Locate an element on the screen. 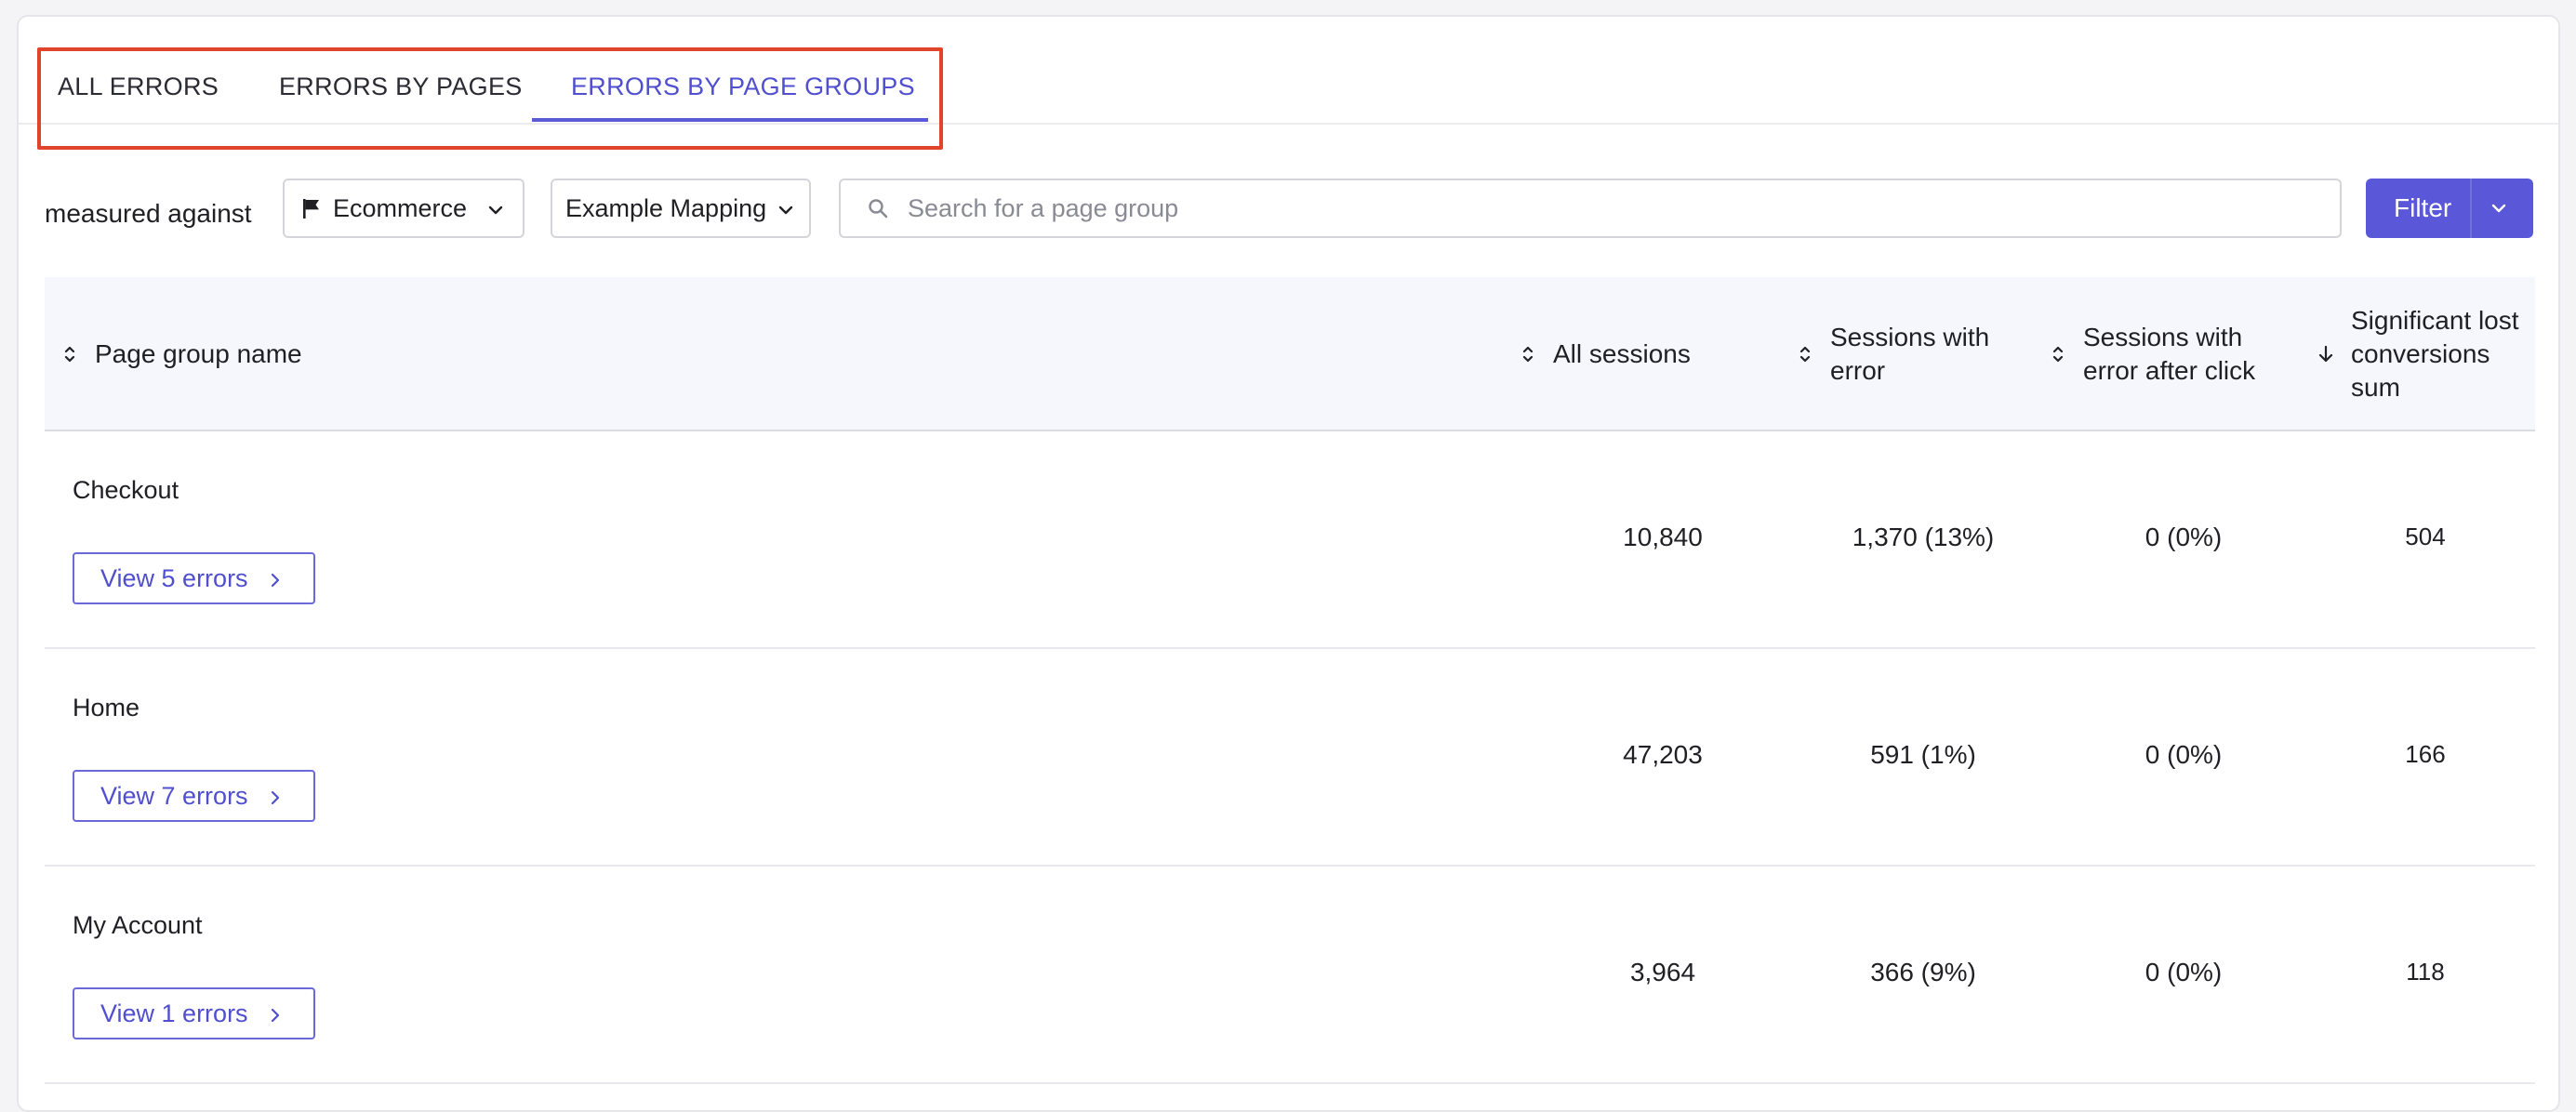 The height and width of the screenshot is (1112, 2576). page-group-name: My Account is located at coordinates (138, 925).